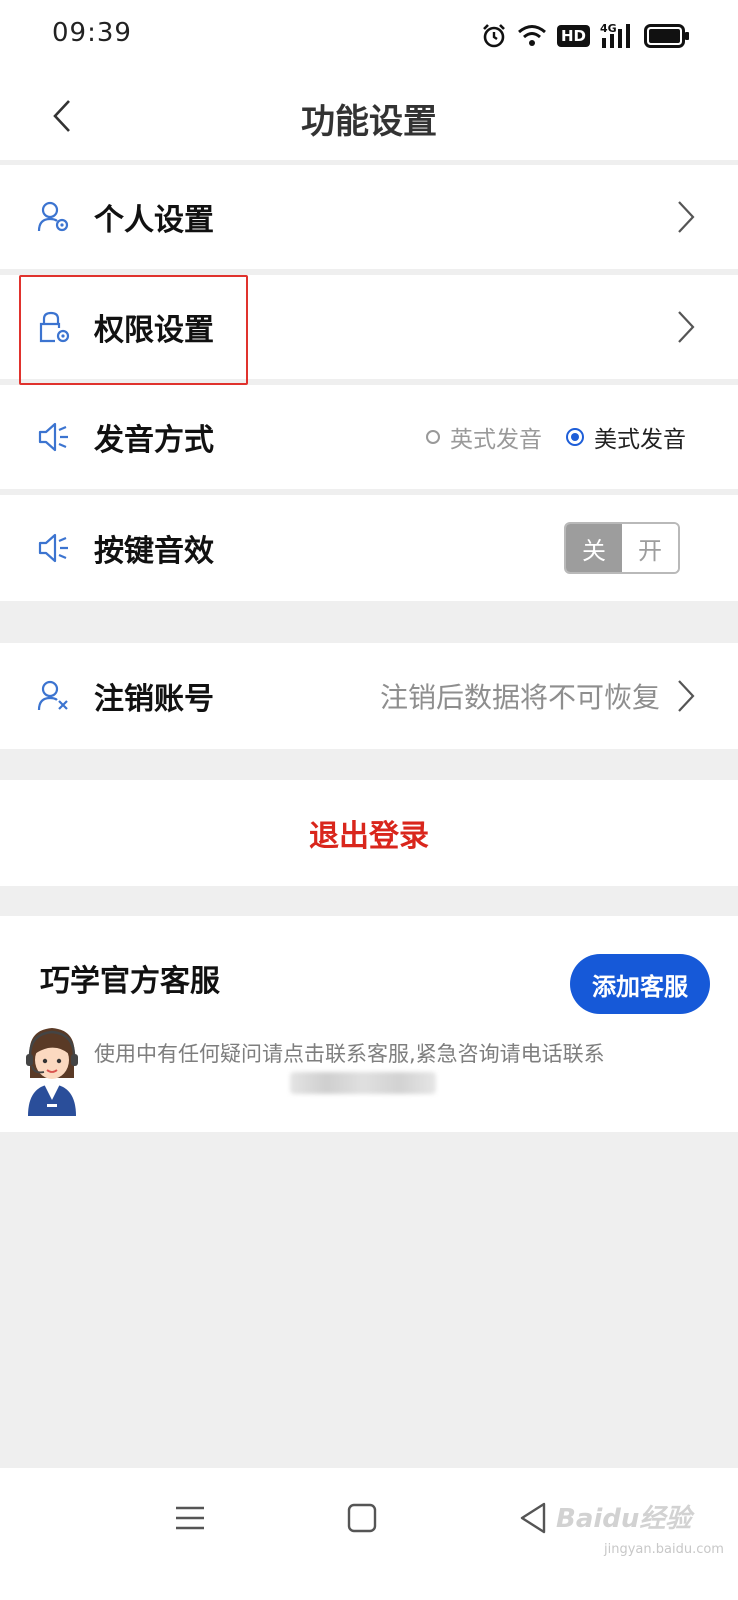 This screenshot has width=738, height=1600. I want to click on baidu-watermark-url: jingyan.baidu.com, so click(664, 1549).